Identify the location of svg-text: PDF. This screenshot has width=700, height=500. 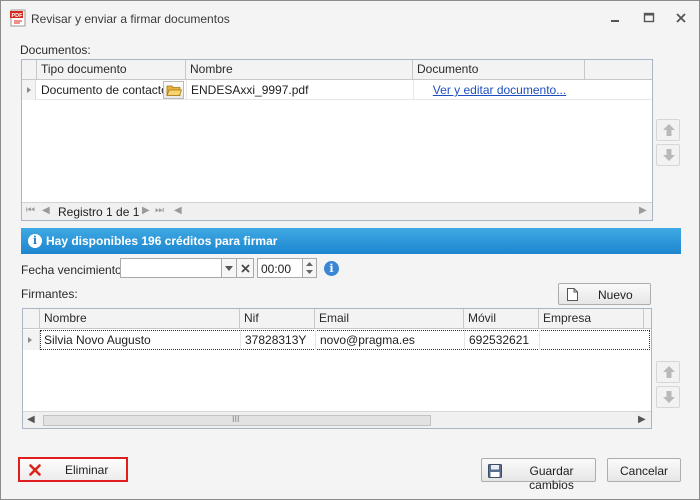
(18, 16).